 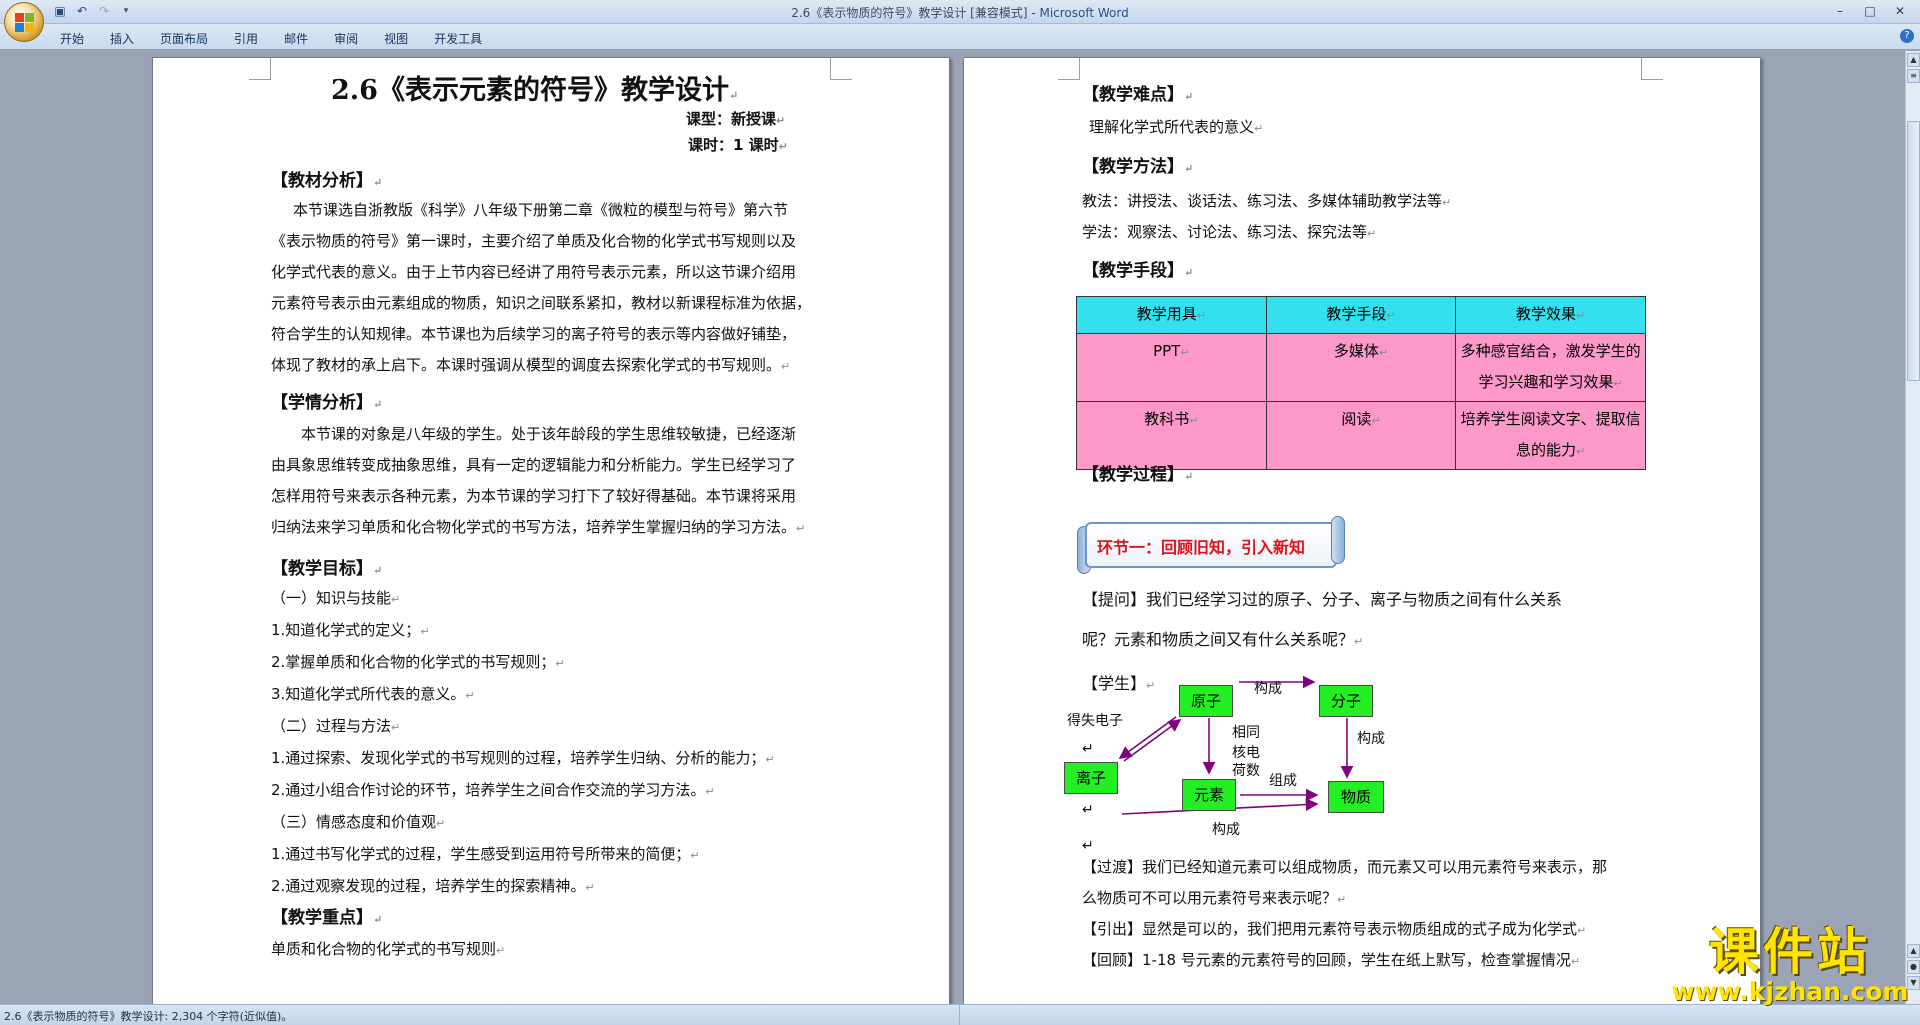 I want to click on goal-line: 2.掌握单质和化合物的化学式的书写规则；↵, so click(x=418, y=662).